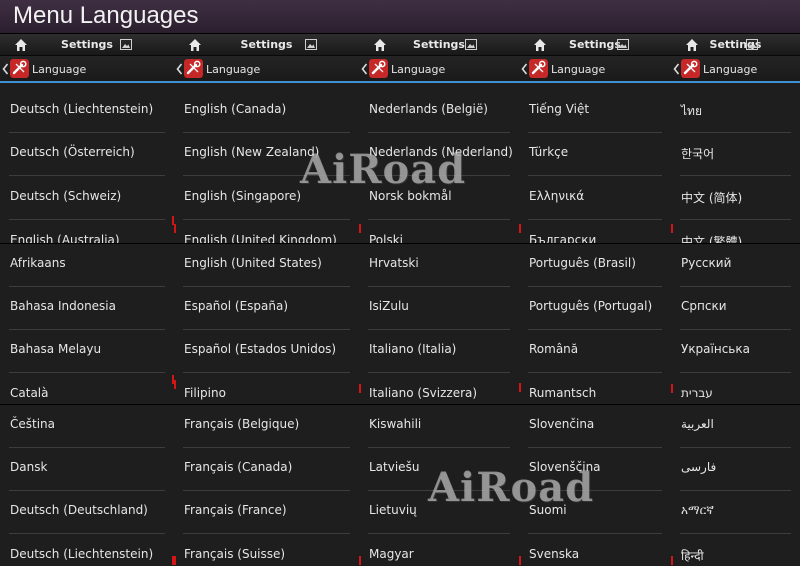 The width and height of the screenshot is (800, 566). Describe the element at coordinates (595, 308) in the screenshot. I see `language-option: Português (Portugal)` at that location.